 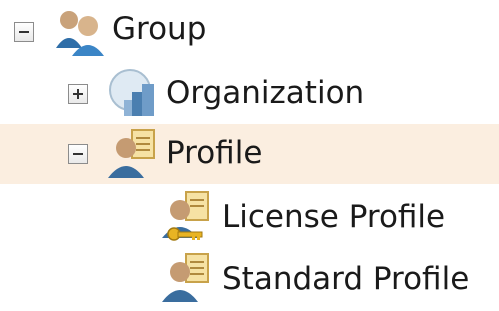 I want to click on standard-profile-icon, so click(x=187, y=278).